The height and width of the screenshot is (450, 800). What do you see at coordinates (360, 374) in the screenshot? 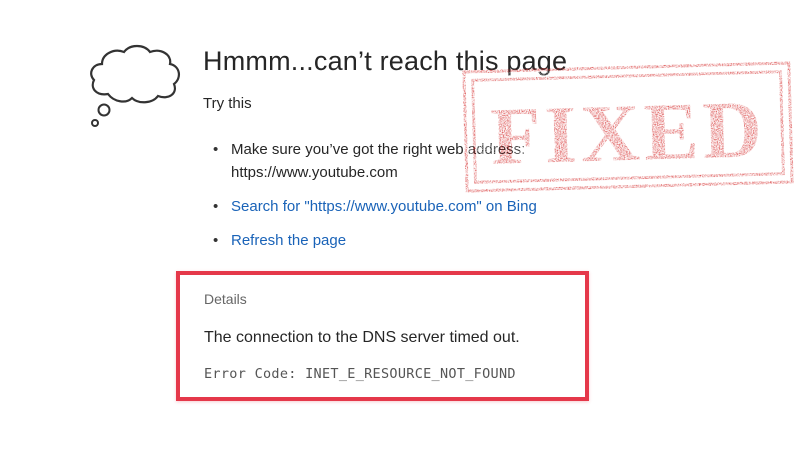
I see `error-code: Error Code: INET_E_RESOURCE_NOT_FOUND` at bounding box center [360, 374].